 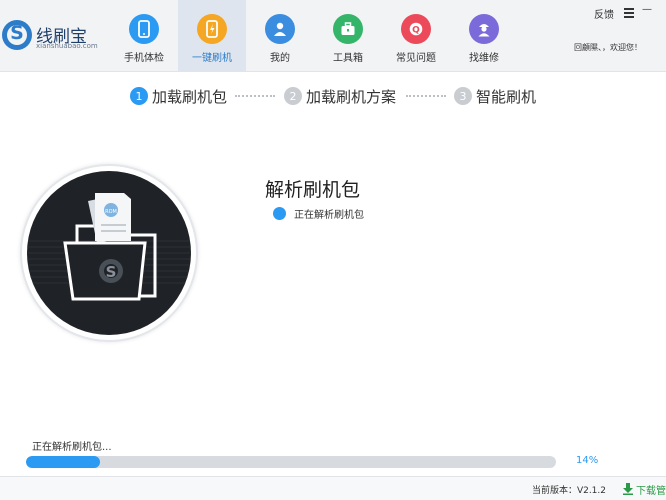 I want to click on step-number: 1, so click(x=139, y=96).